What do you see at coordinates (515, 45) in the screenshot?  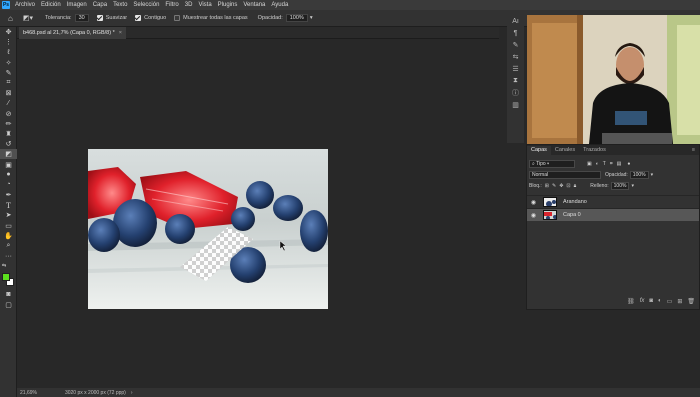 I see `brush-settings-icon: ✎` at bounding box center [515, 45].